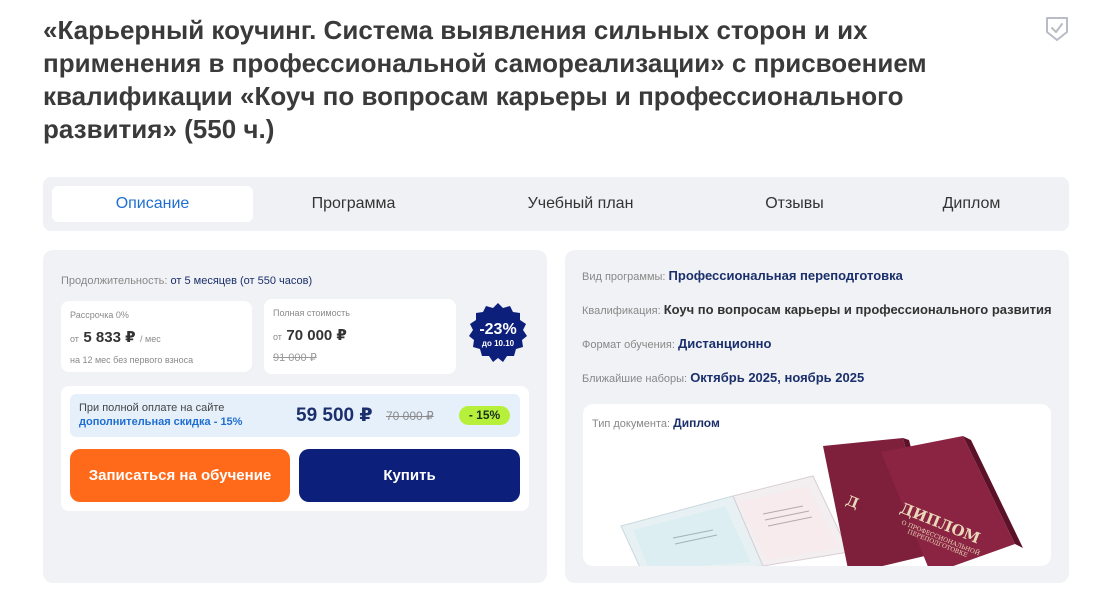 The height and width of the screenshot is (594, 1093). I want to click on discount-badge: -23% до 10.10, so click(498, 333).